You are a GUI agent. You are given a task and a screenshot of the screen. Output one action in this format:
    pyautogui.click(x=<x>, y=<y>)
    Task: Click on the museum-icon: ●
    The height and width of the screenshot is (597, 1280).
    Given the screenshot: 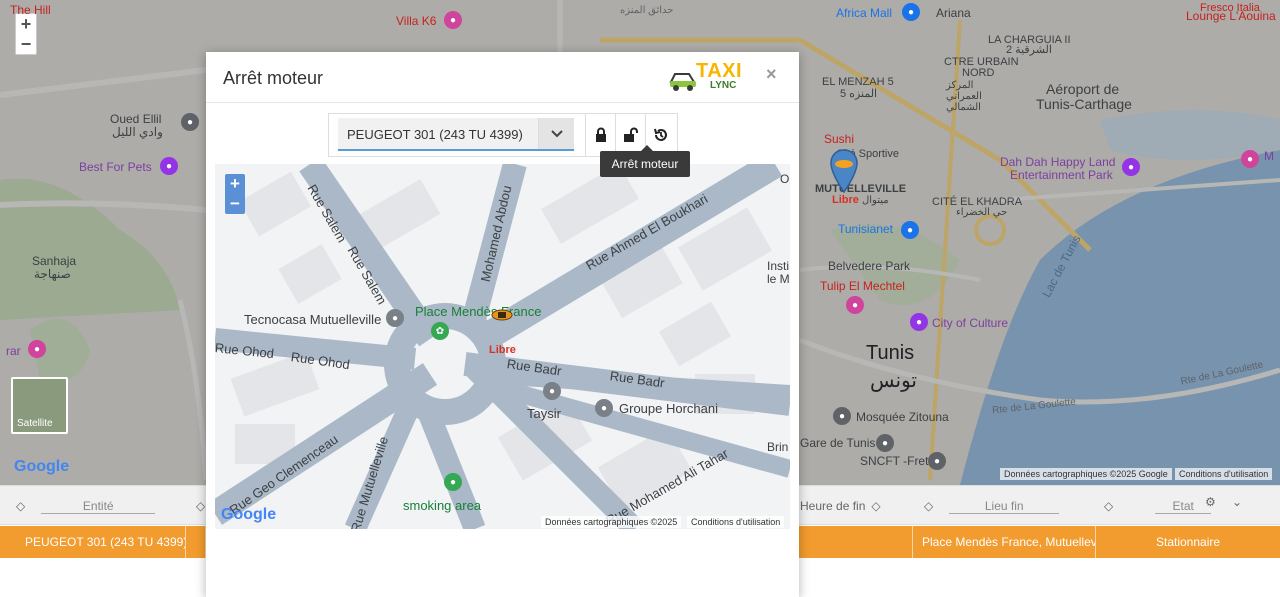 What is the action you would take?
    pyautogui.click(x=919, y=322)
    